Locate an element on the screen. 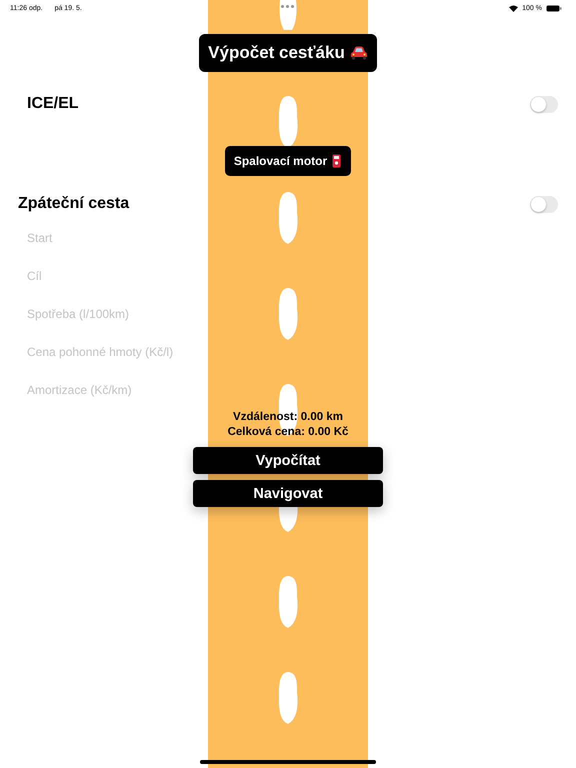  input-field: Cíl is located at coordinates (112, 276).